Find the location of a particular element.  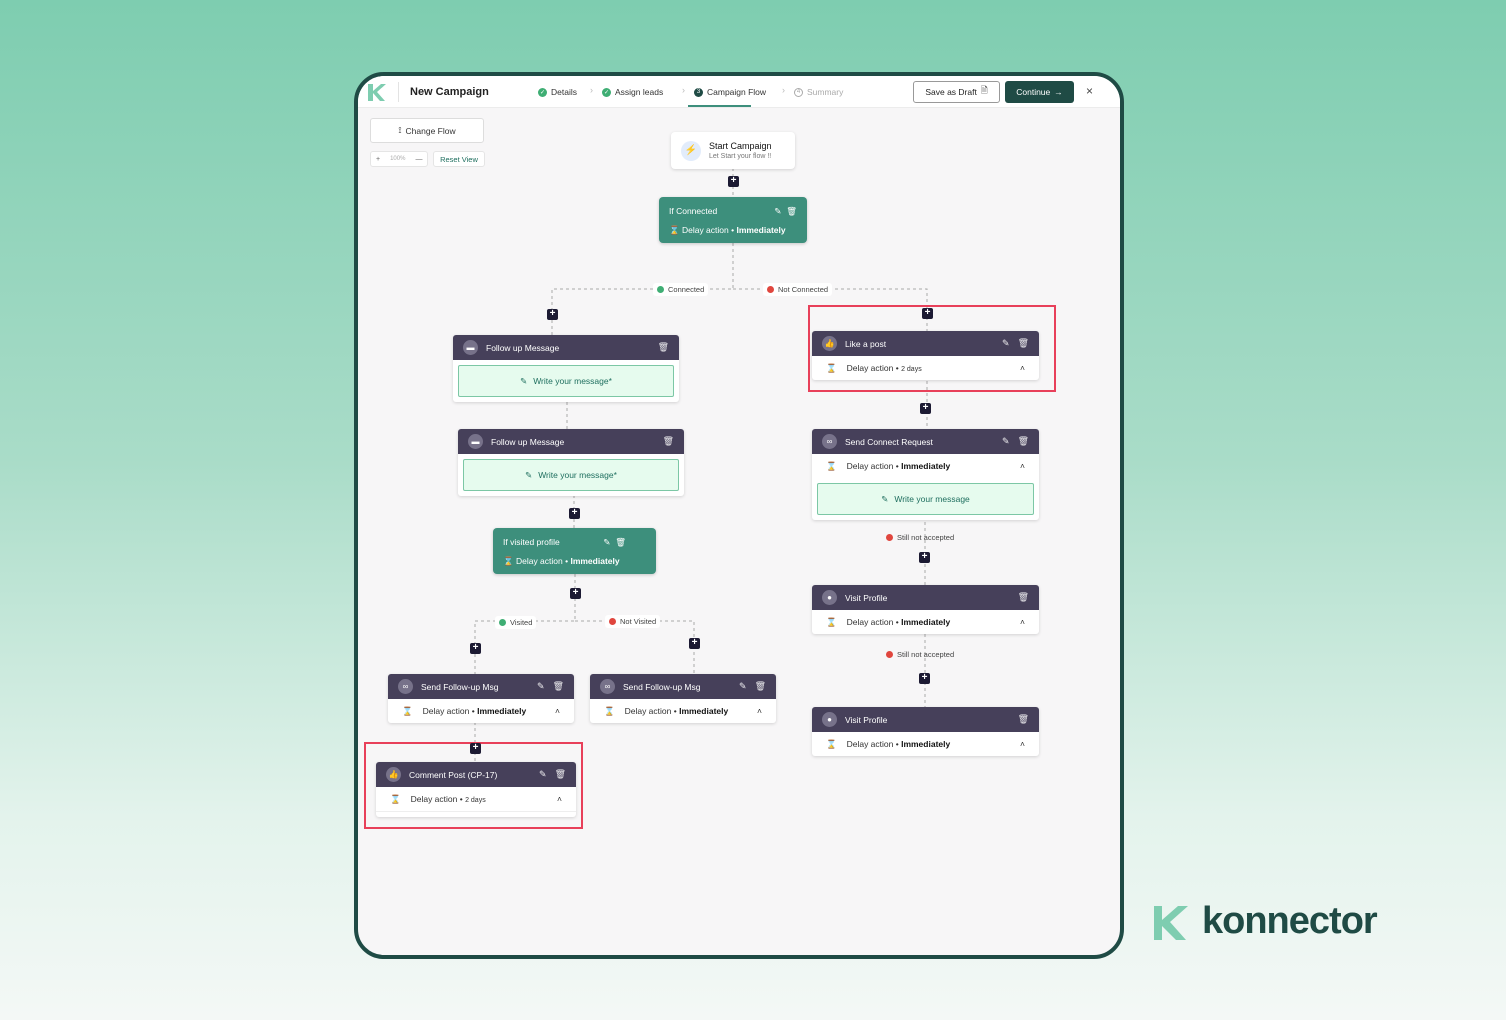

branch-not-visited: Not Visited is located at coordinates (633, 621).